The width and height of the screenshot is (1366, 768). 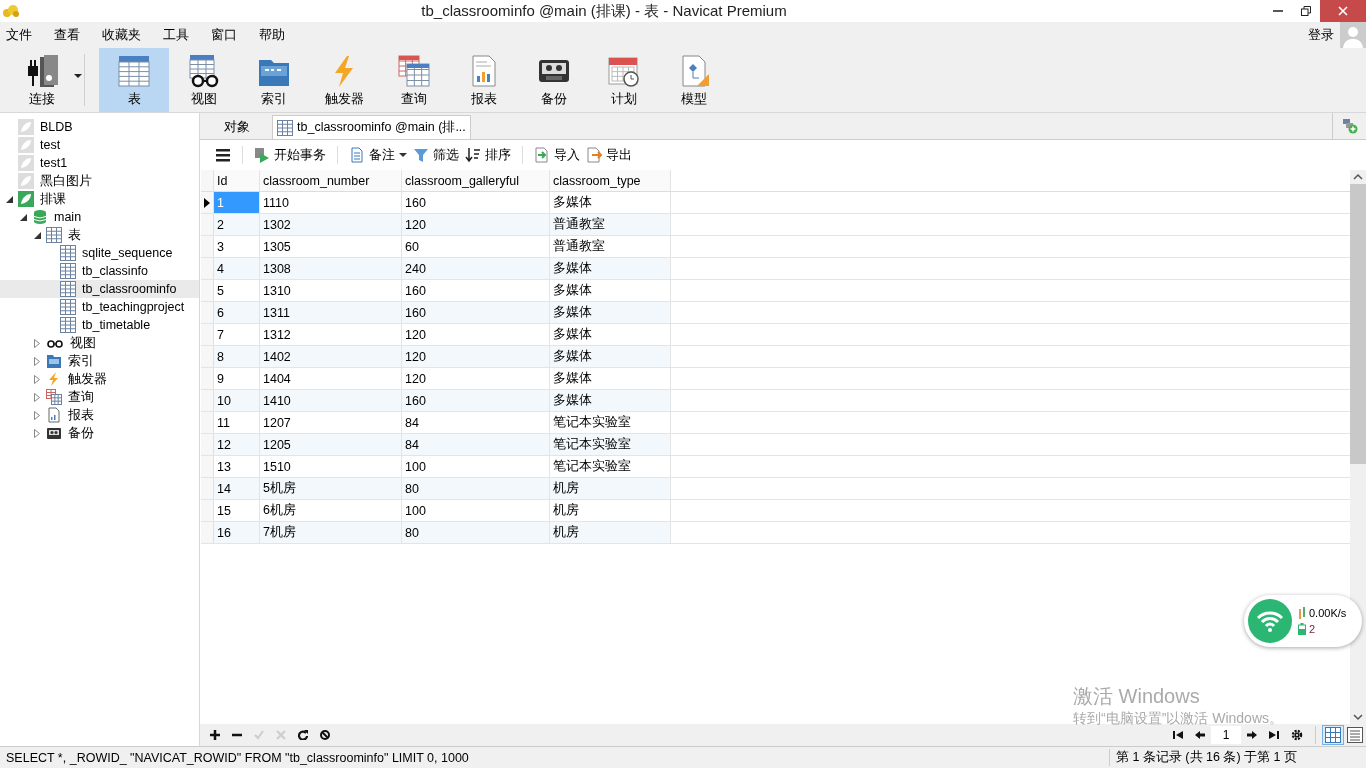 What do you see at coordinates (1226, 735) in the screenshot?
I see `page-field: 1` at bounding box center [1226, 735].